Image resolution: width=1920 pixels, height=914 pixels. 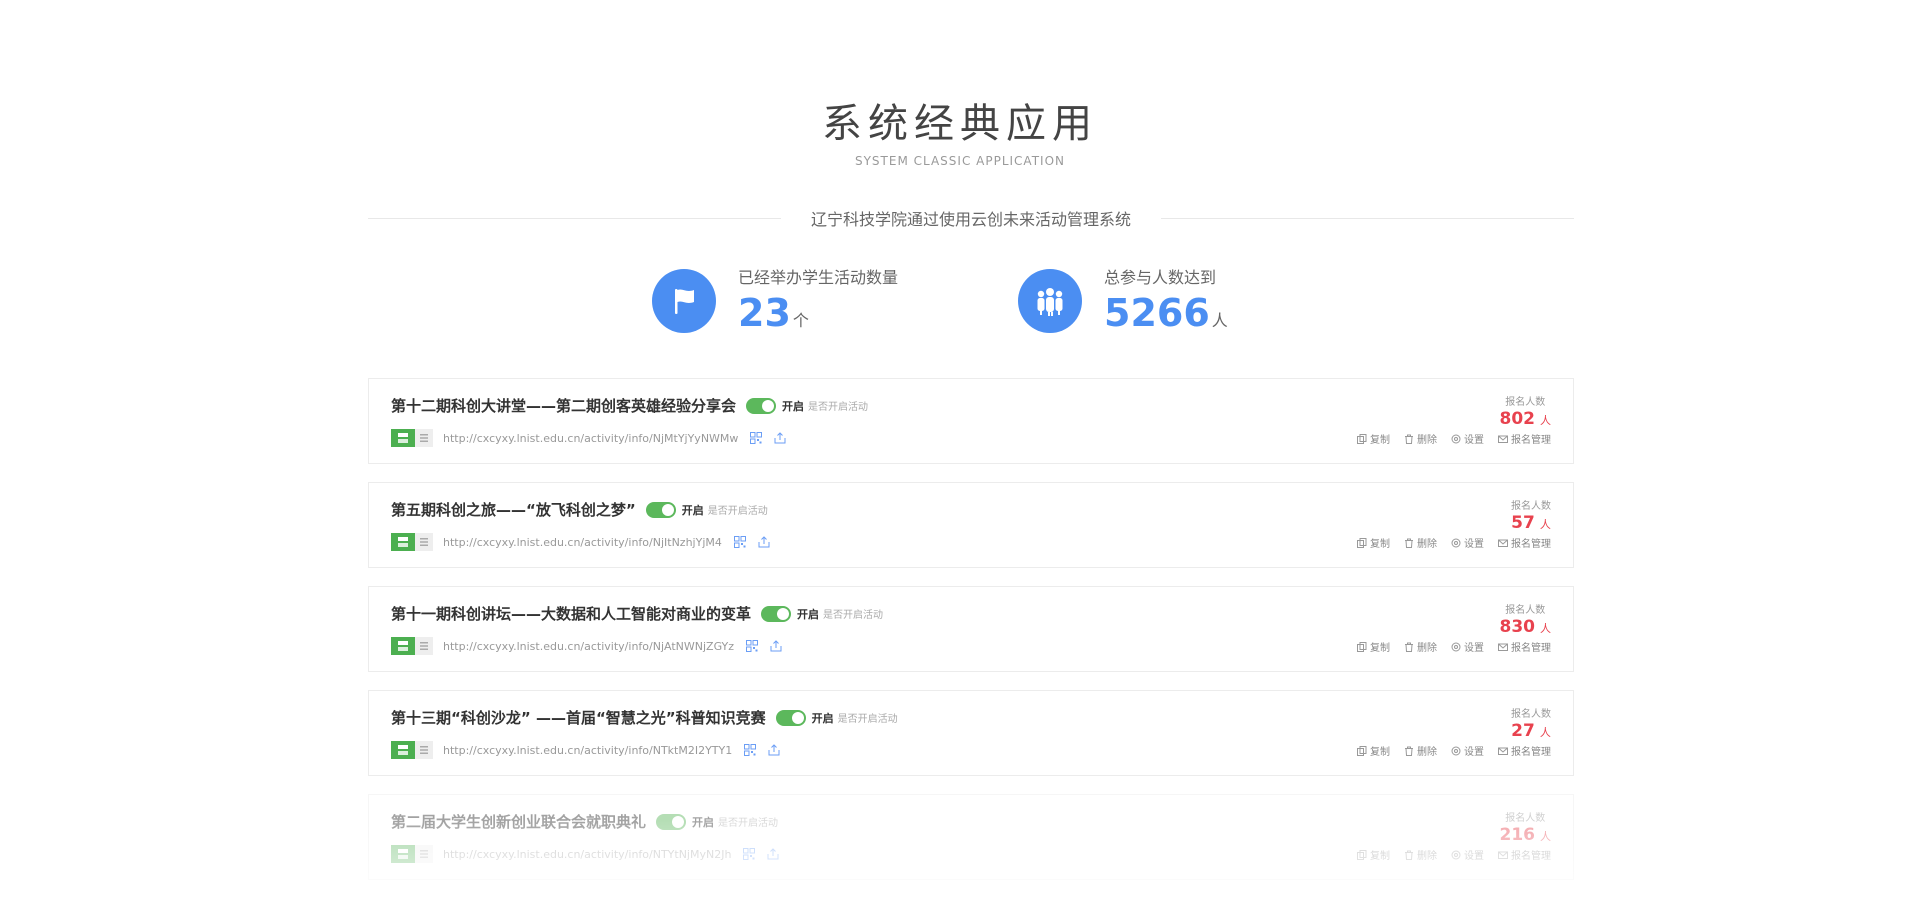 What do you see at coordinates (1160, 277) in the screenshot?
I see `stat-label: 总参与人数达到` at bounding box center [1160, 277].